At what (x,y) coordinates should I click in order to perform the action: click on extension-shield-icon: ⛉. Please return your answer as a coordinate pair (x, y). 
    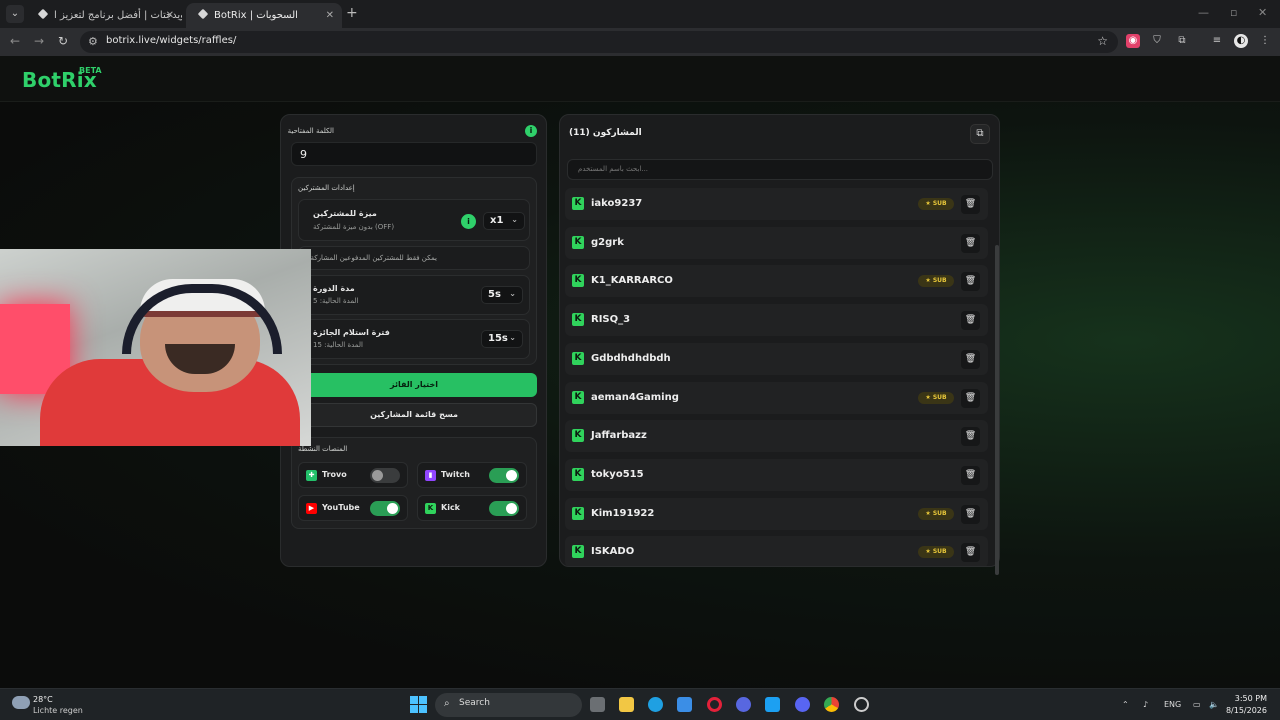
    Looking at the image, I should click on (1157, 41).